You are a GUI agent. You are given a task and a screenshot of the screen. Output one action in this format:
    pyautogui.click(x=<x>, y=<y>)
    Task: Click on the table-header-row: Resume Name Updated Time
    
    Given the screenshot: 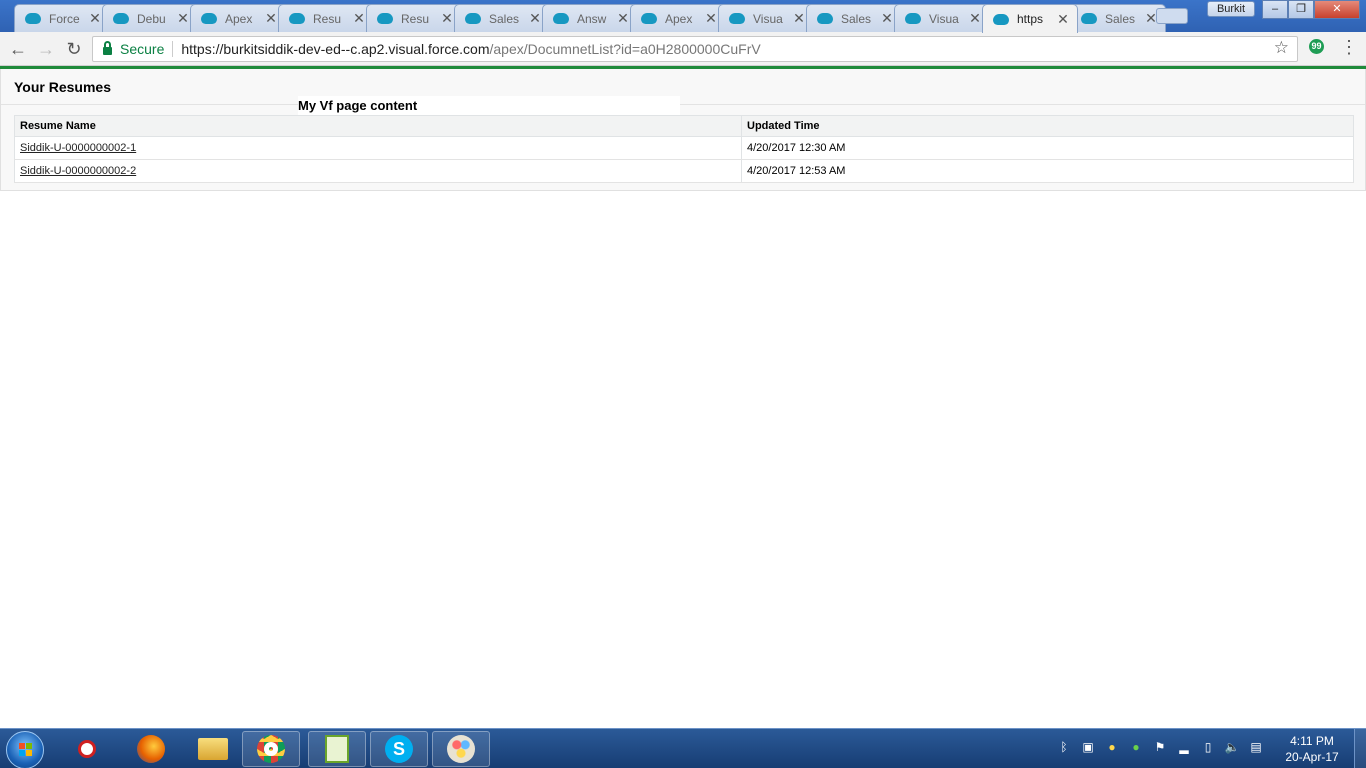 What is the action you would take?
    pyautogui.click(x=684, y=126)
    